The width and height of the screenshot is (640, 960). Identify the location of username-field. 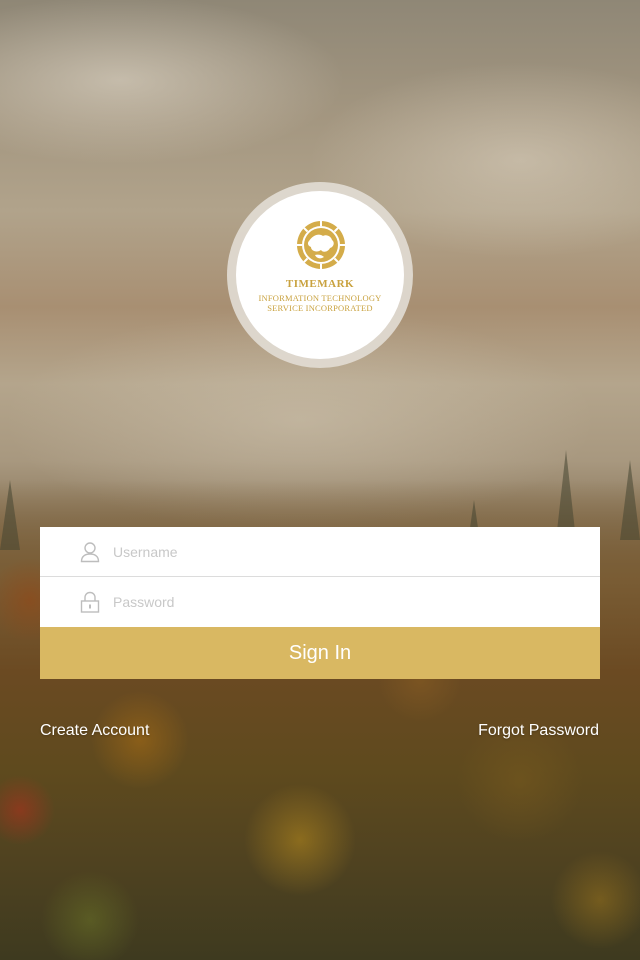
(320, 552).